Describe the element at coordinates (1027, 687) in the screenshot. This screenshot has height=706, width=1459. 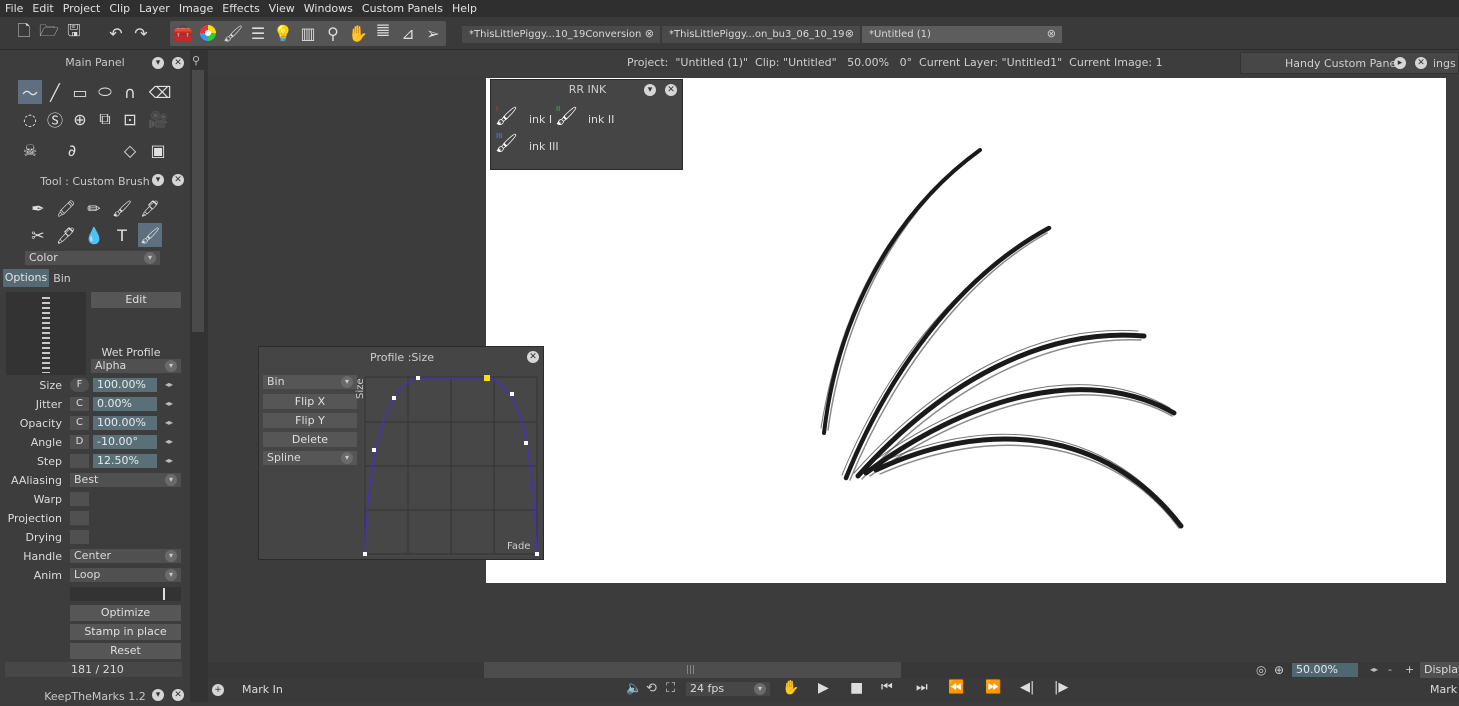
I see `prev-frame-icon: ◀|` at that location.